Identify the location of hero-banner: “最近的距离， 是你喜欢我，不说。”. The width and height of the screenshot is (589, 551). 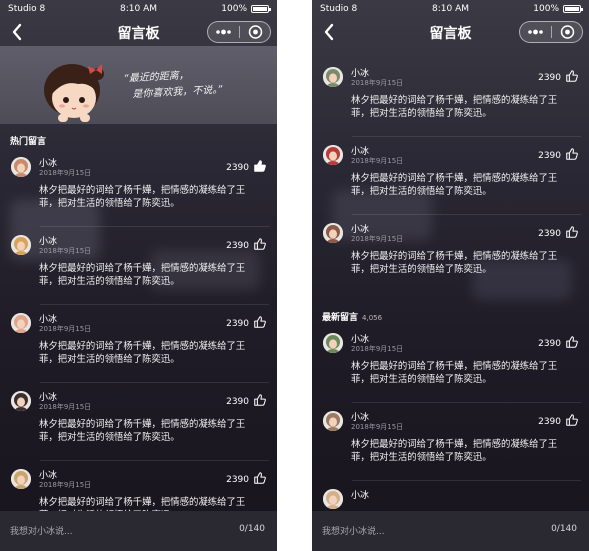
(138, 85).